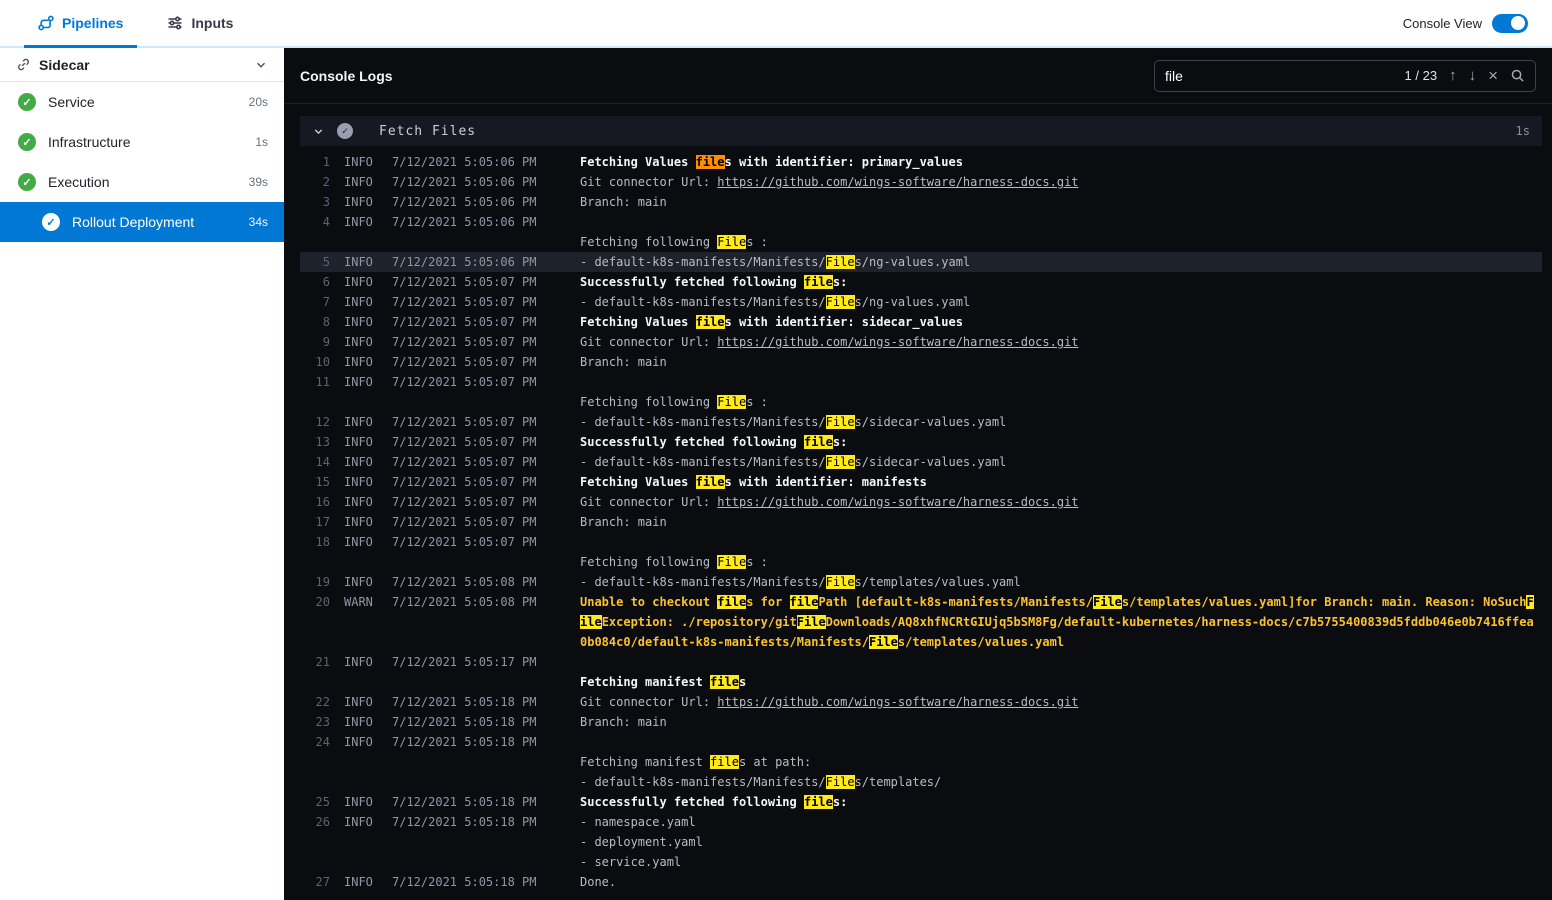  What do you see at coordinates (921, 131) in the screenshot?
I see `log-section-header: ✓ Fetch Files 1s` at bounding box center [921, 131].